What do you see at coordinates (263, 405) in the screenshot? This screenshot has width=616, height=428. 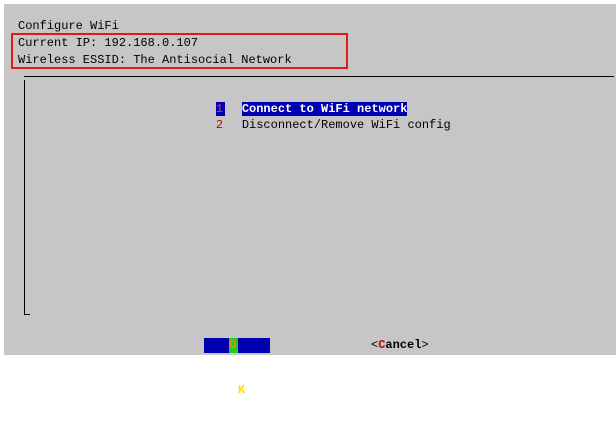 I see `ok-button-close-bracket: >` at bounding box center [263, 405].